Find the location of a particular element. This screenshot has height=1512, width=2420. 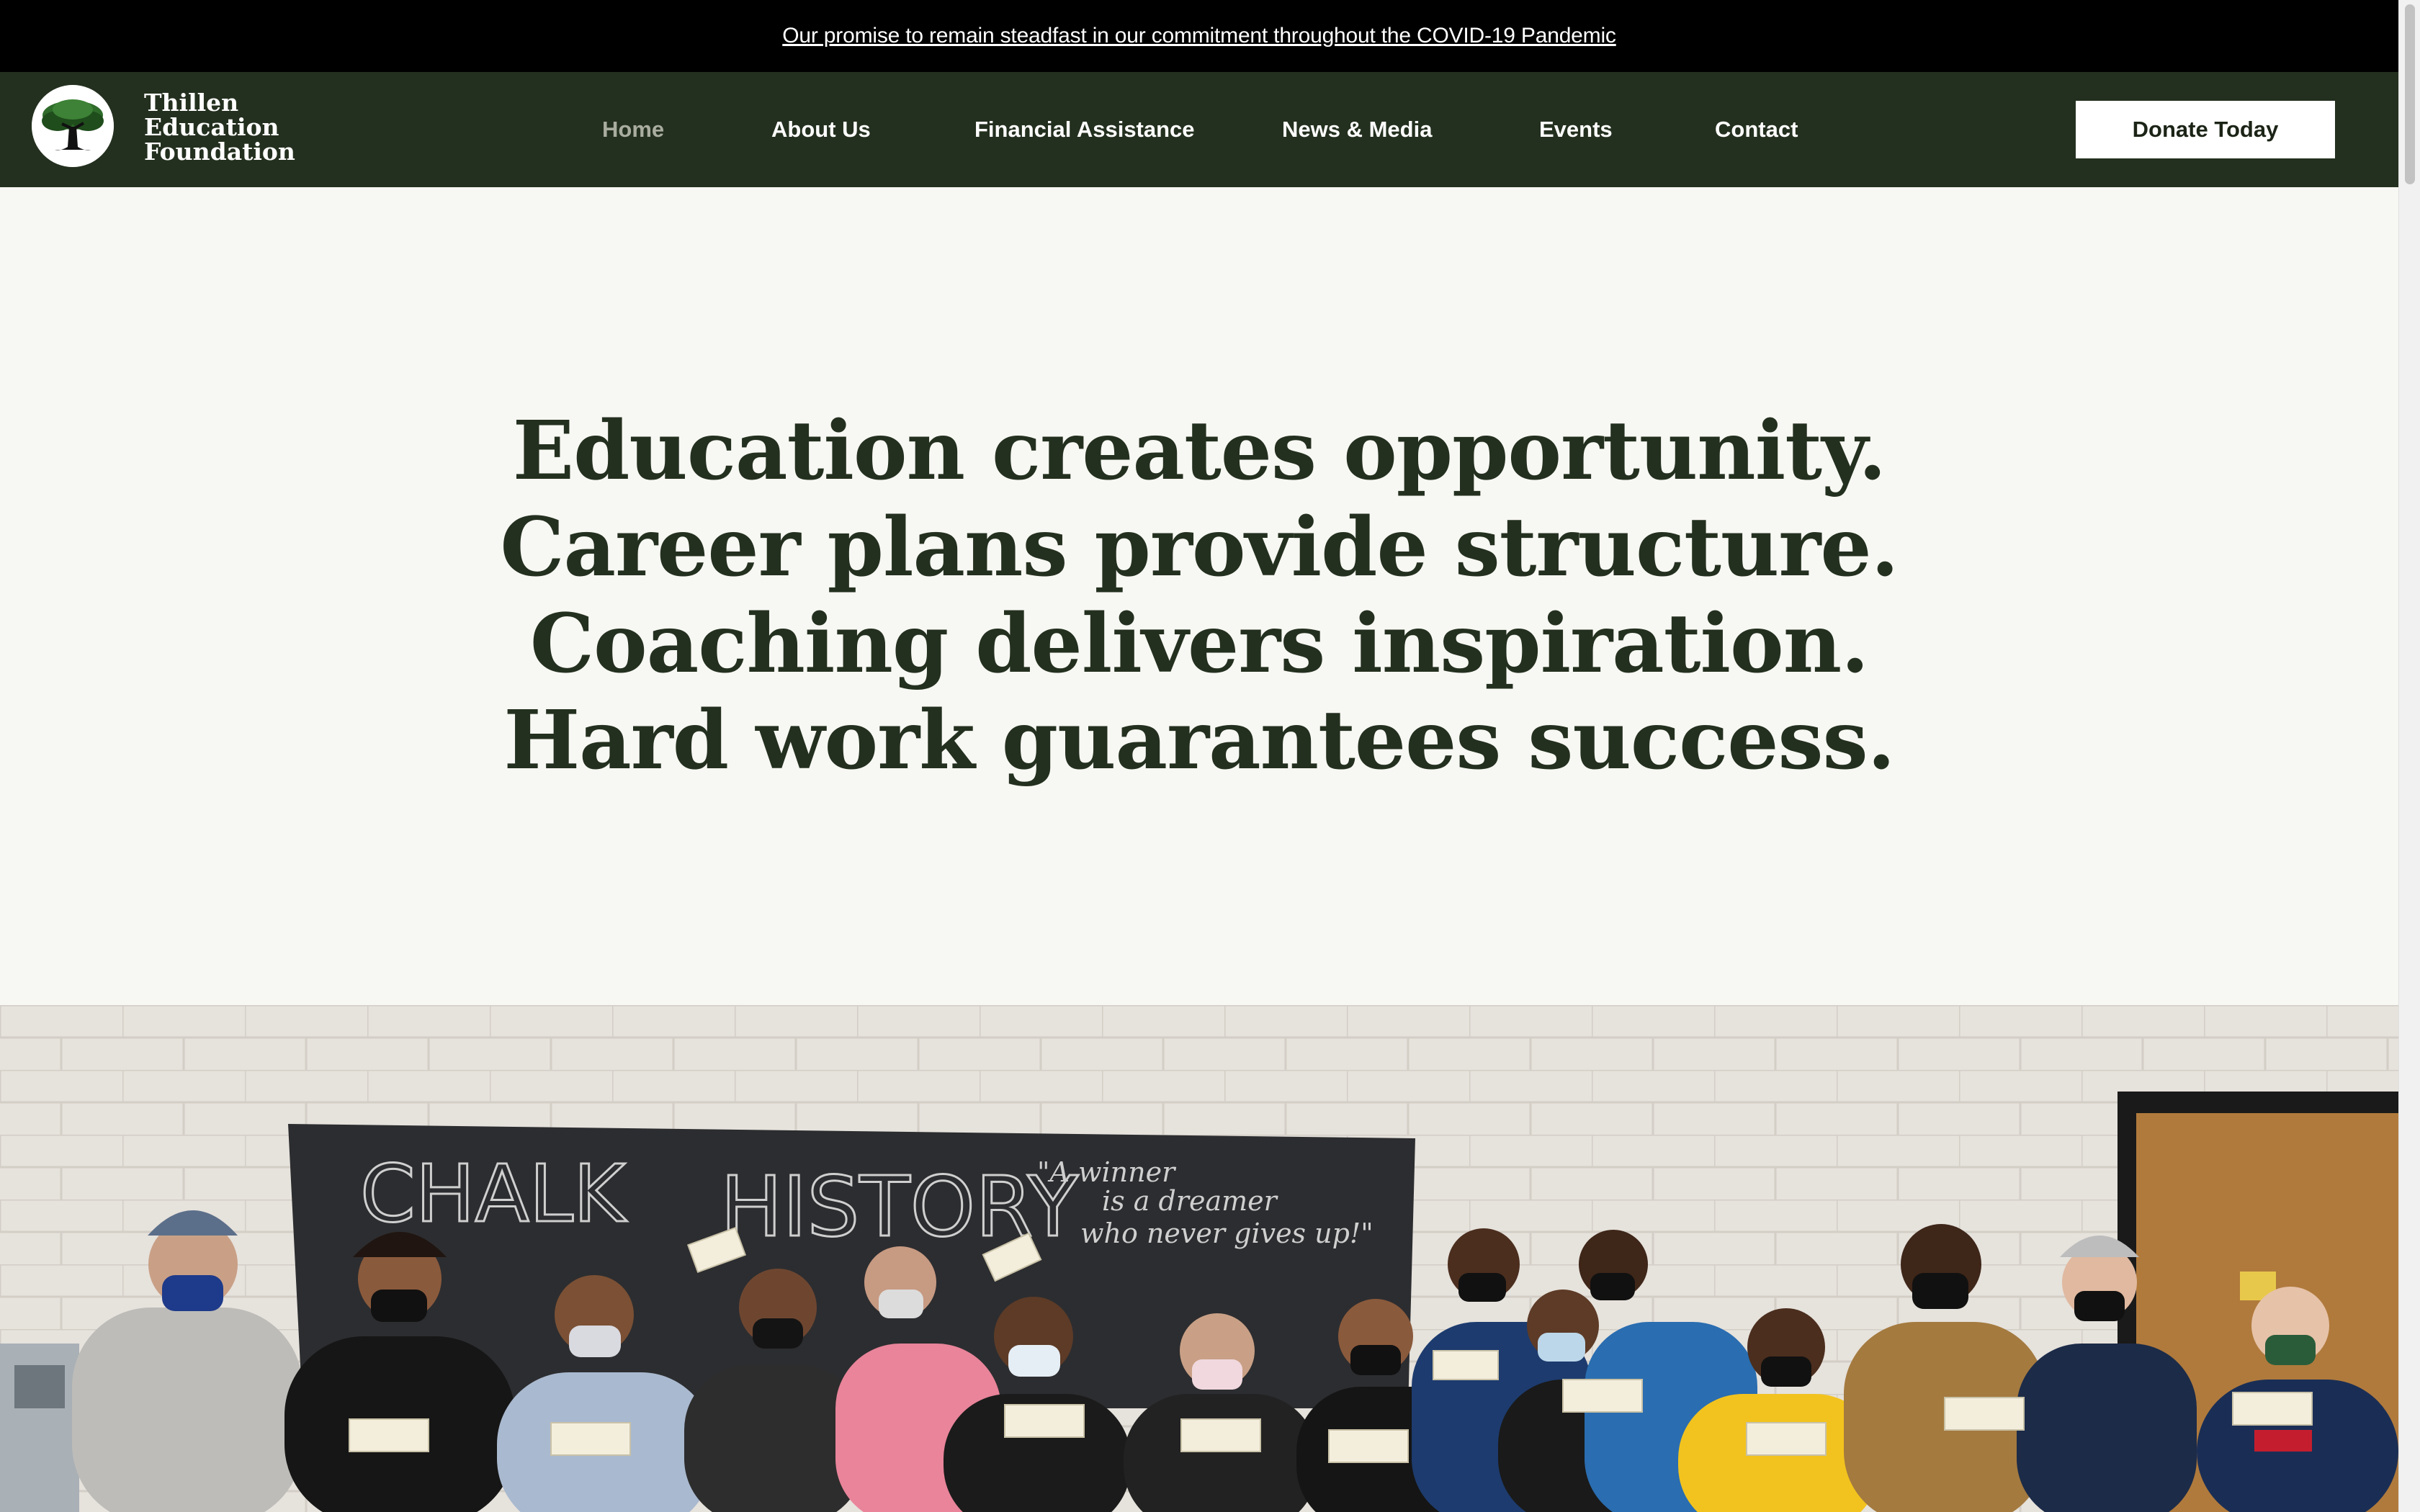

tagline-line-4: Hard work guarantees success. is located at coordinates (1199, 740).